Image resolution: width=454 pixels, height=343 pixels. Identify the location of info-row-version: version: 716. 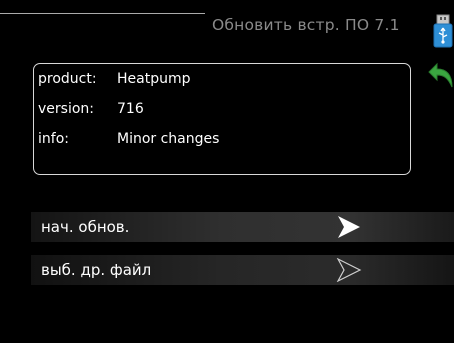
(222, 113).